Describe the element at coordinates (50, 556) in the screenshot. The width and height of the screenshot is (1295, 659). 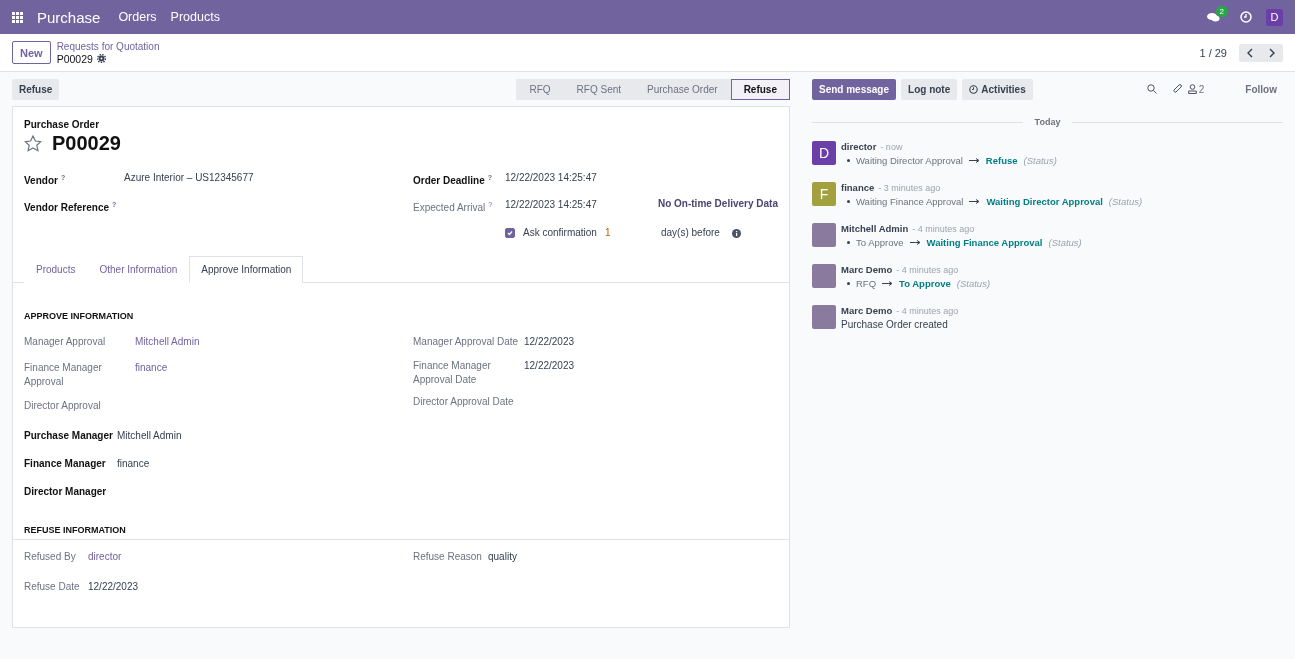
I see `field-label: Refused By` at that location.